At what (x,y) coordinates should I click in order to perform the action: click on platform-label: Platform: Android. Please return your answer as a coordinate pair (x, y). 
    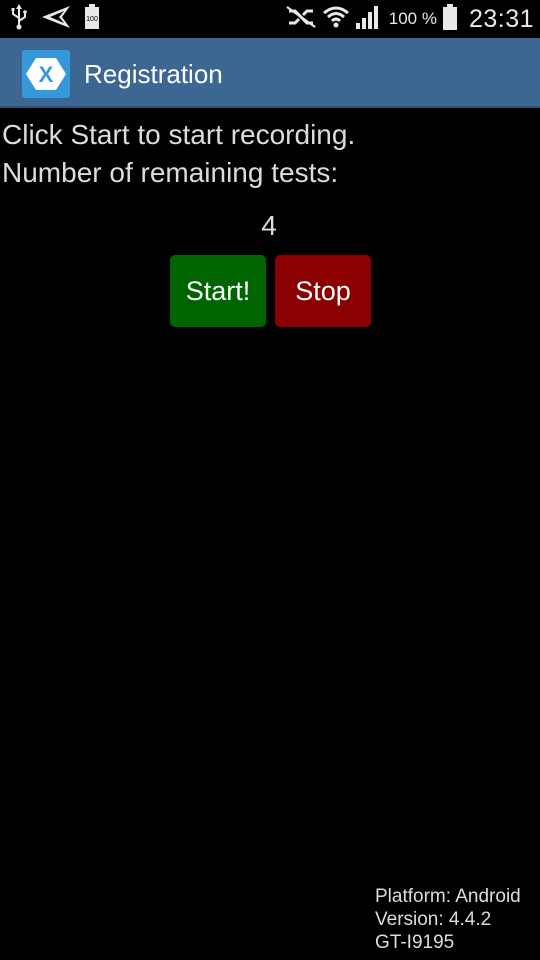
    Looking at the image, I should click on (448, 896).